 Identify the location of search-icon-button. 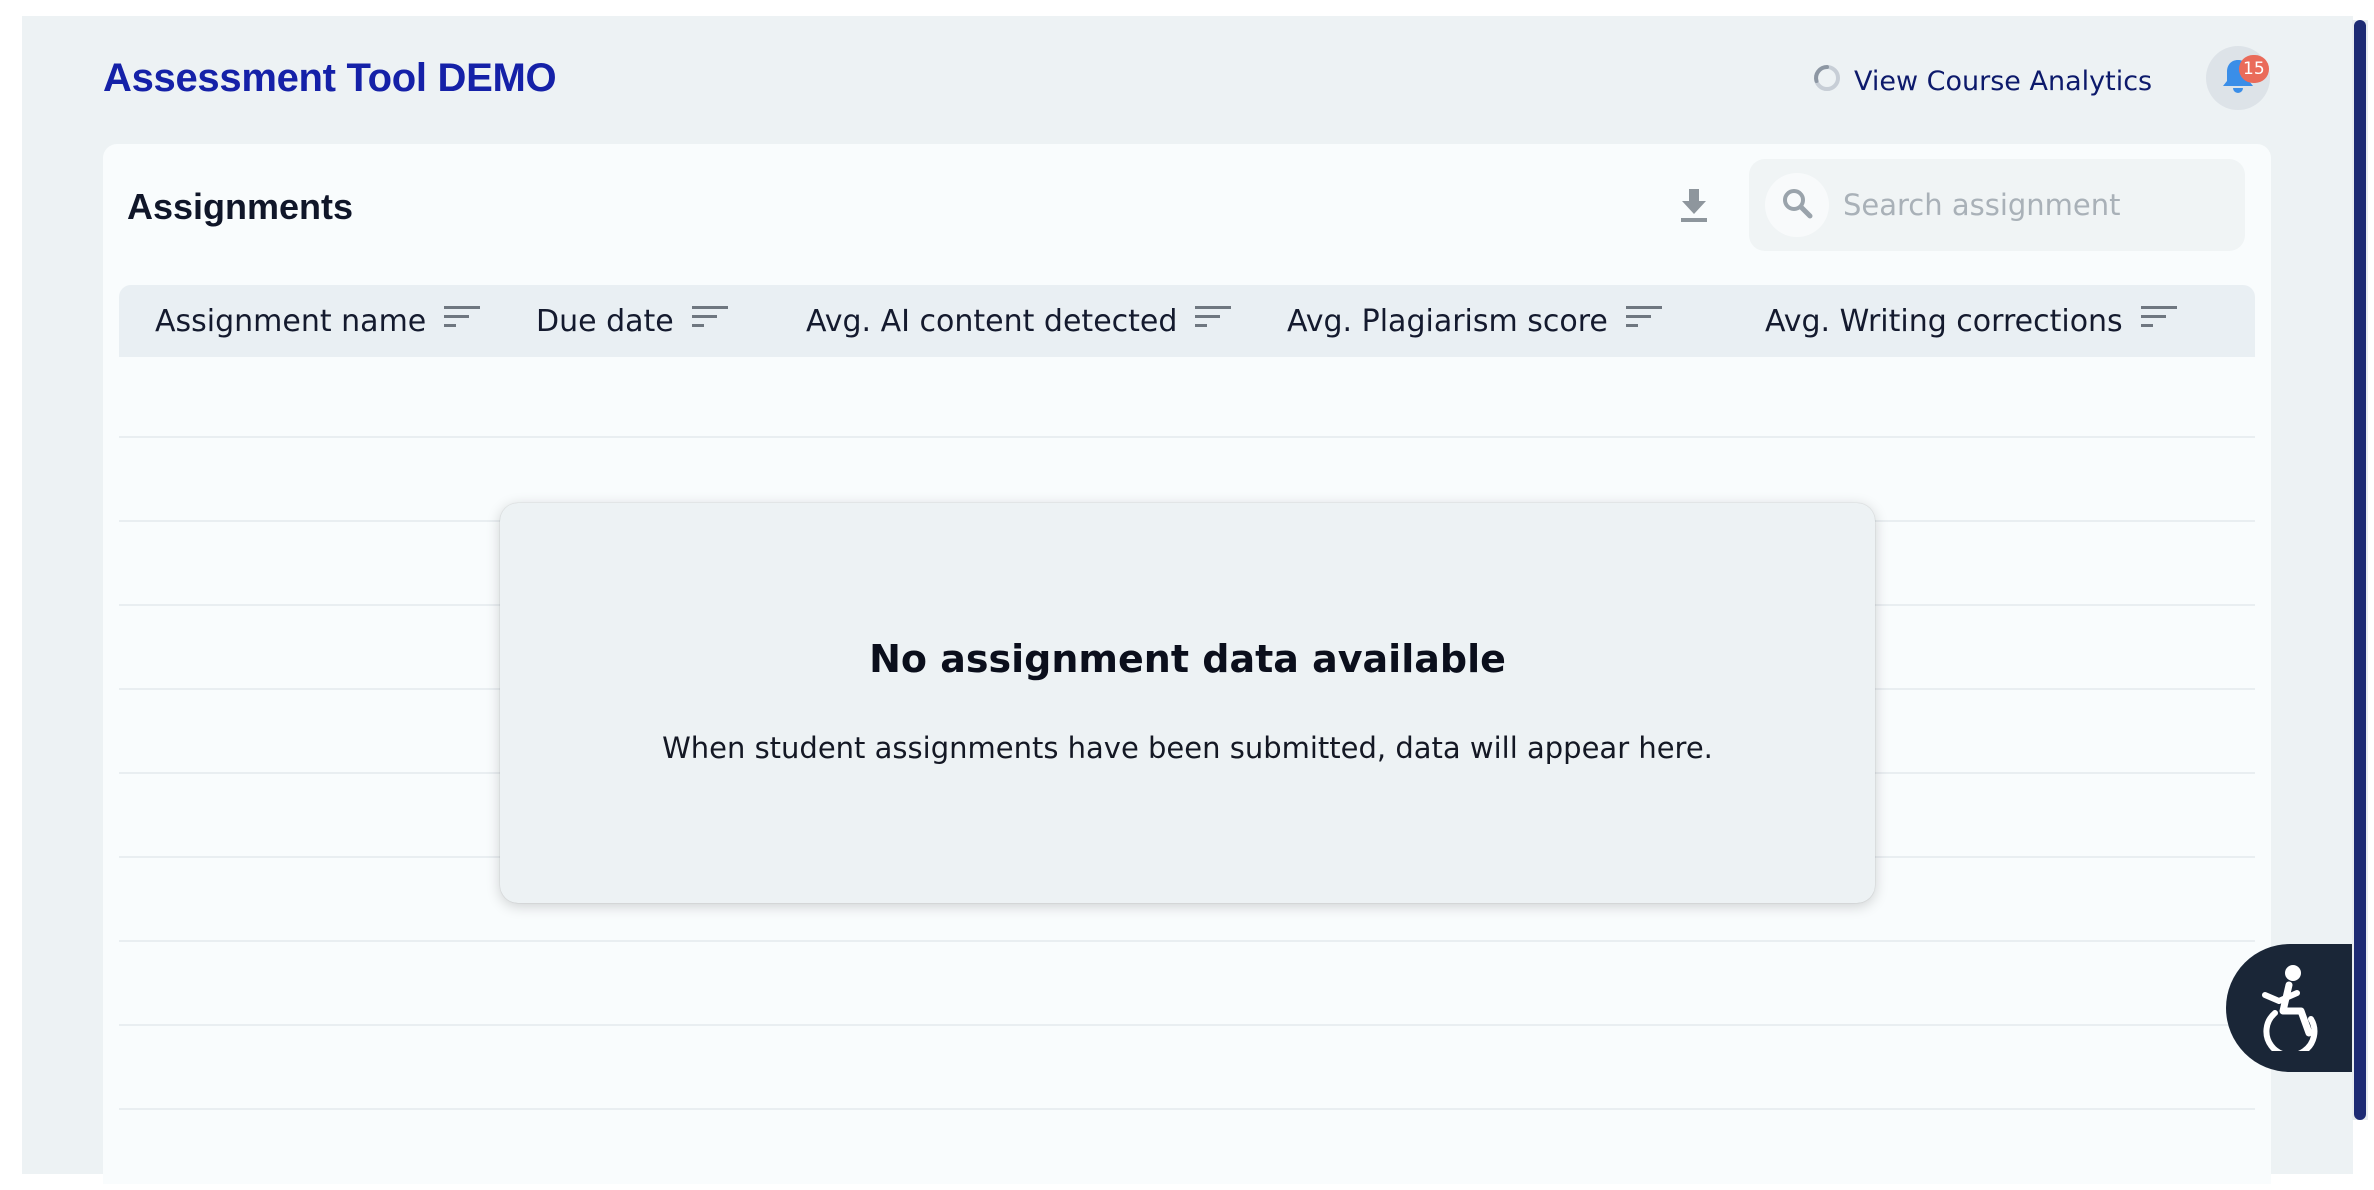
(1797, 205).